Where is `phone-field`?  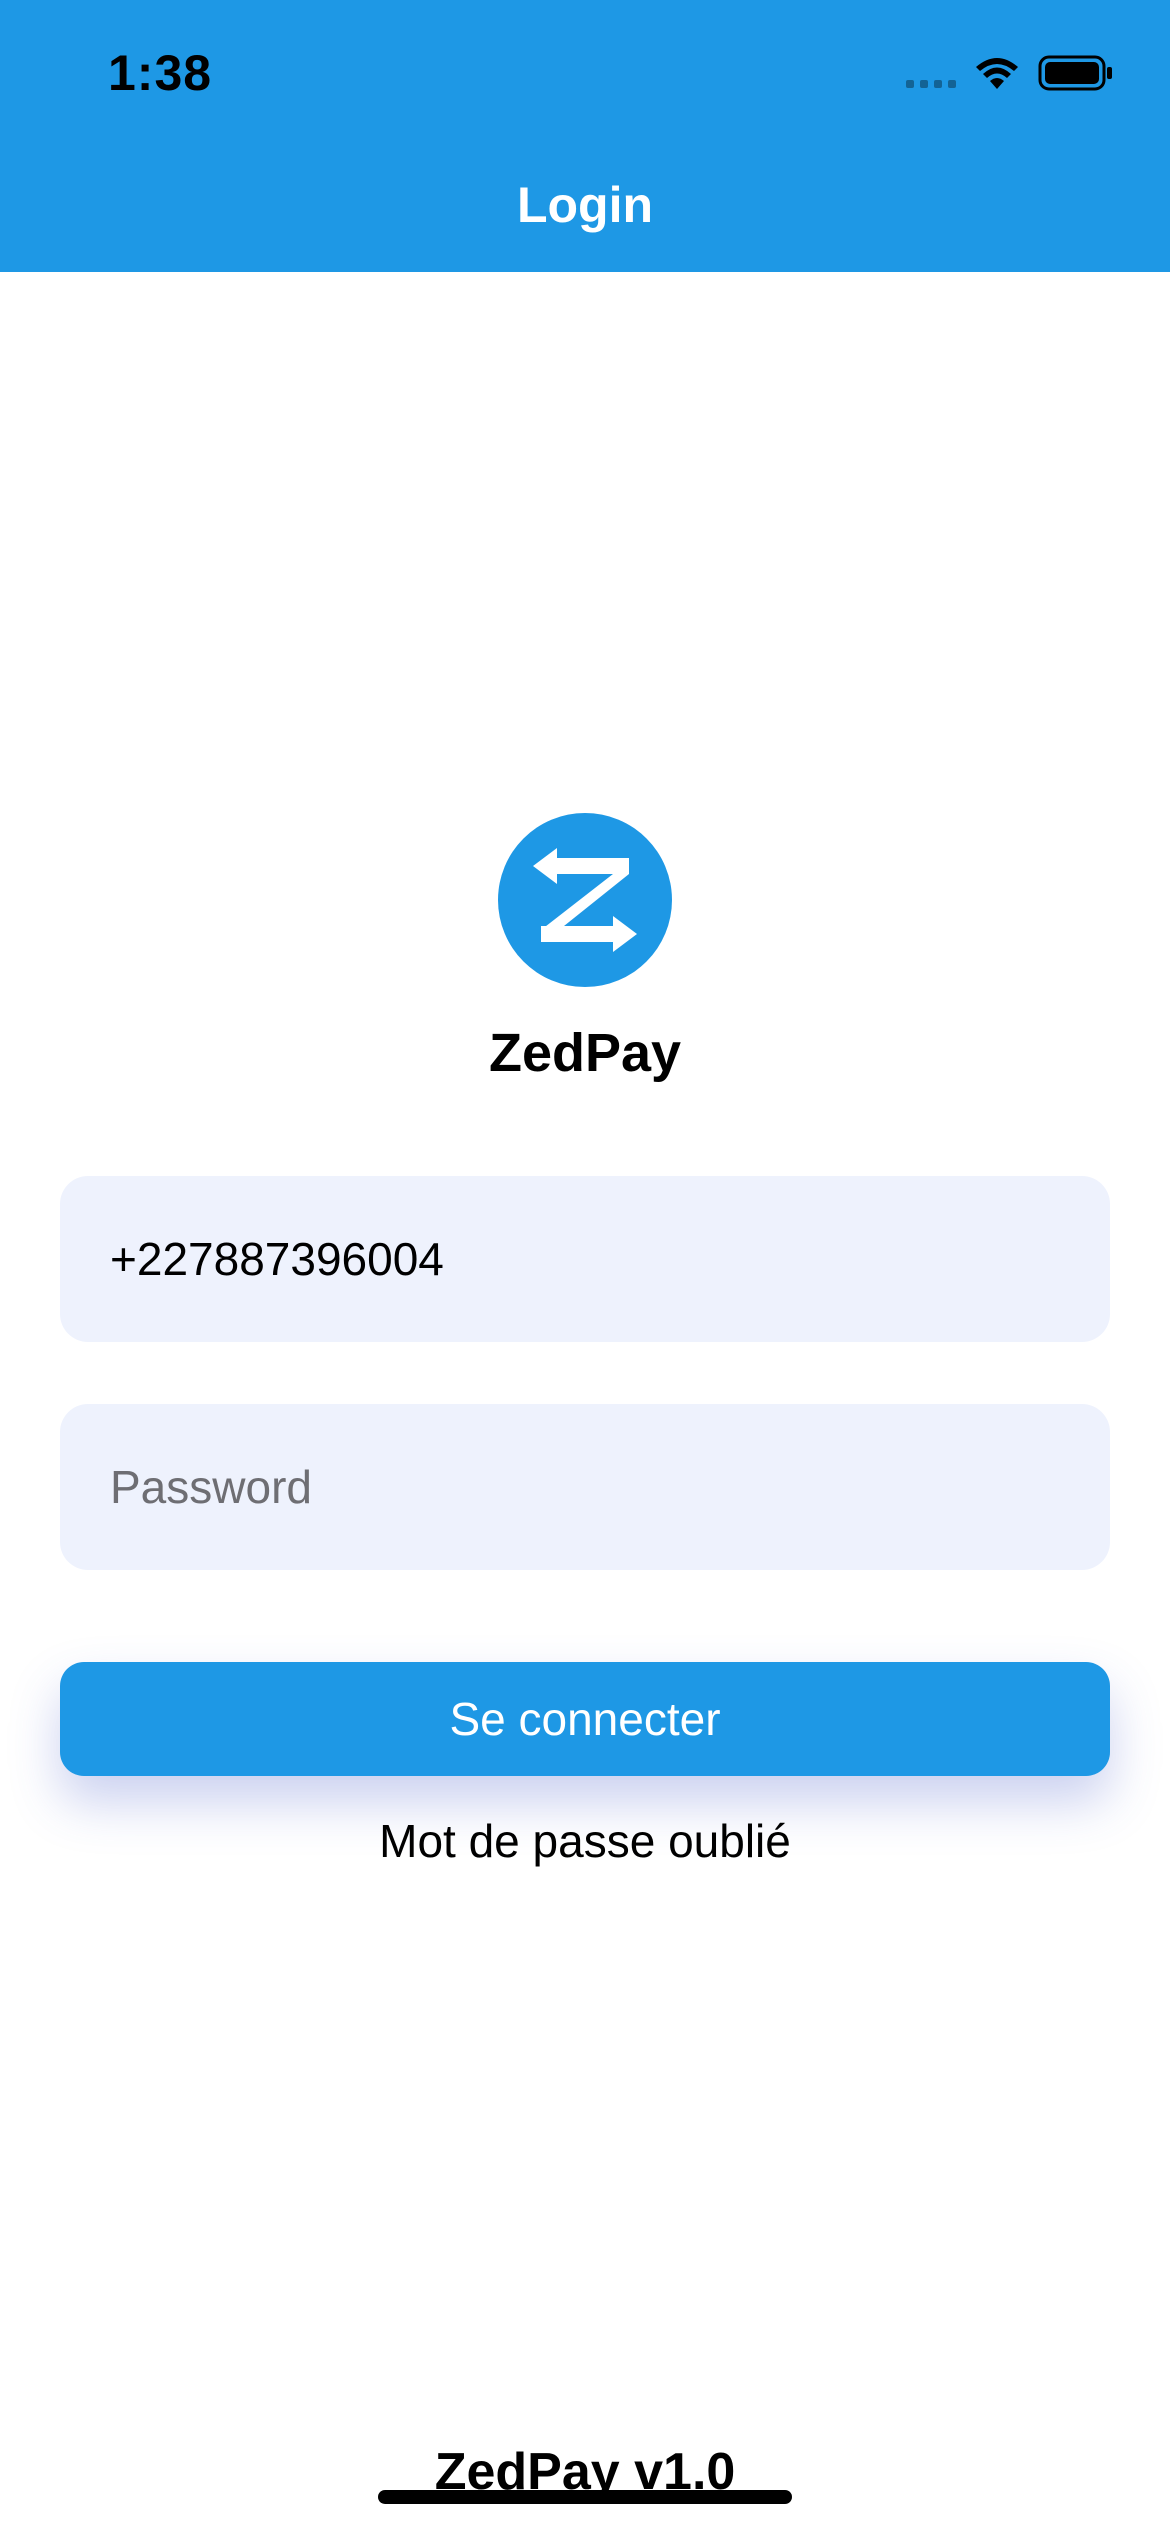 phone-field is located at coordinates (585, 1259).